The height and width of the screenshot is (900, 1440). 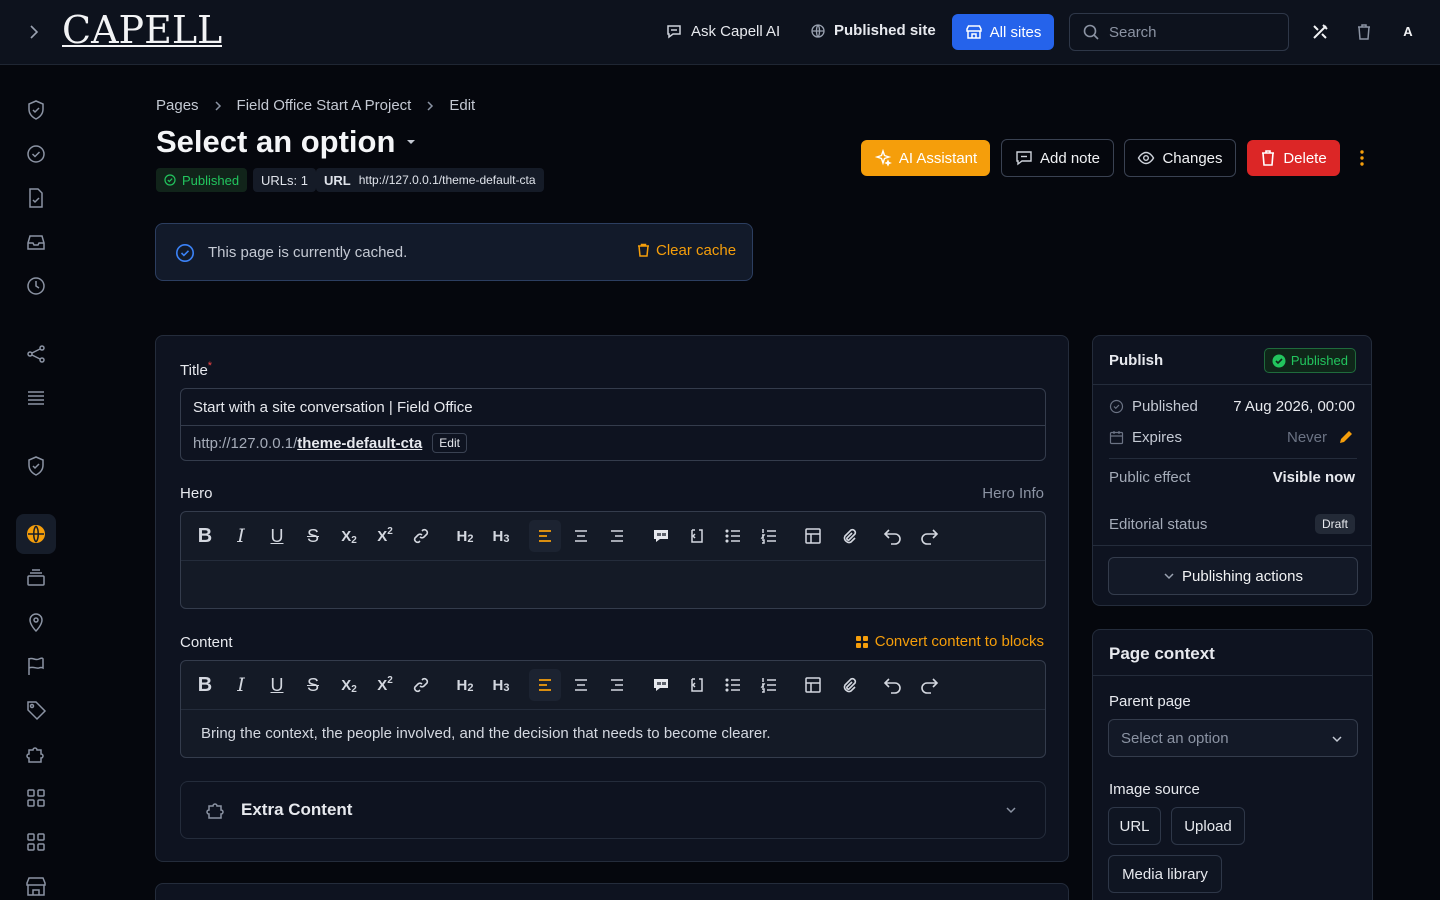 What do you see at coordinates (36, 286) in the screenshot?
I see `clock-icon` at bounding box center [36, 286].